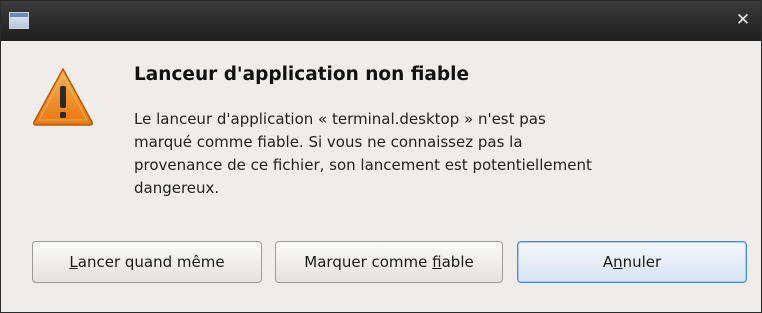 This screenshot has width=762, height=313. I want to click on launch-anyway-button: Lancer quand même, so click(147, 262).